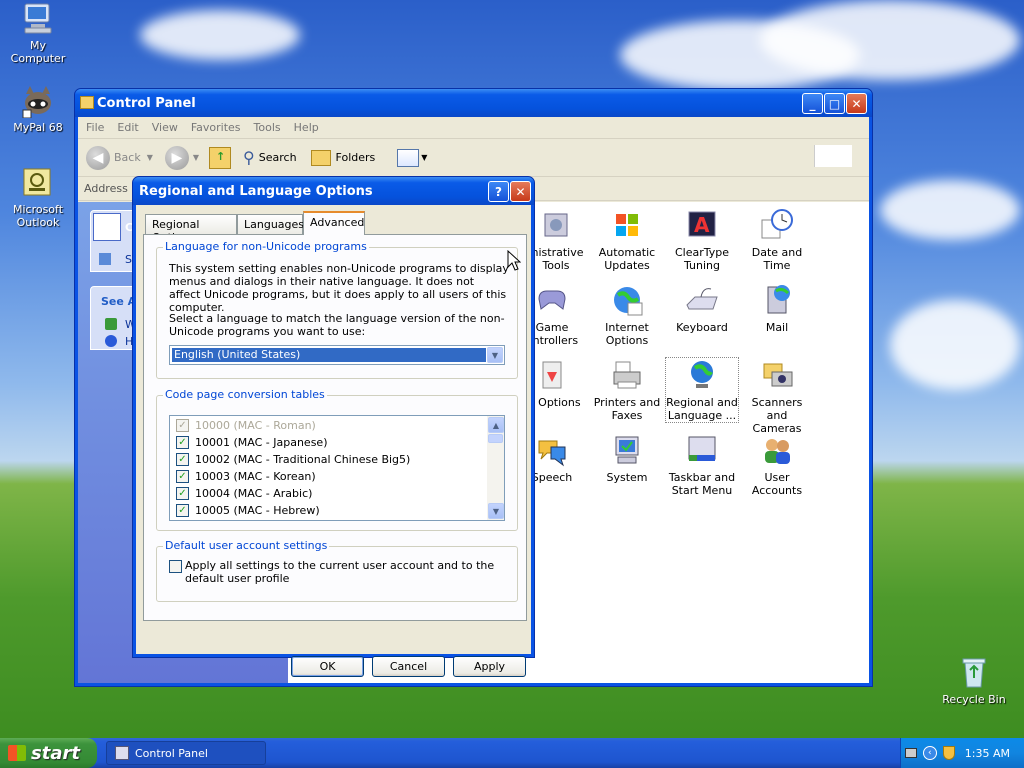  Describe the element at coordinates (244, 493) in the screenshot. I see `list-item: ✓ 10004 (MAC - Arabic)` at that location.